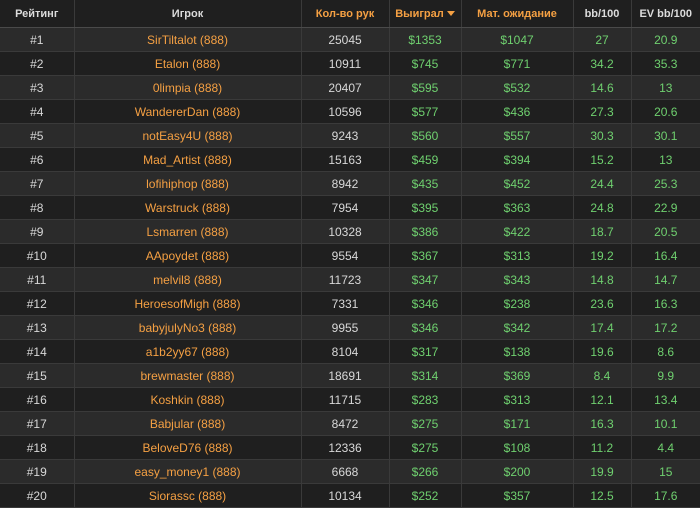  Describe the element at coordinates (187, 471) in the screenshot. I see `player-link: easy_money1 (888)` at that location.